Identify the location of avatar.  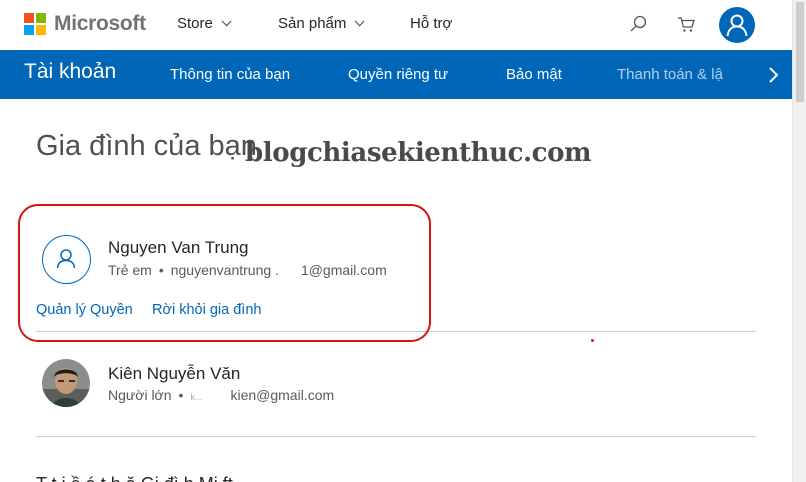
(66, 383).